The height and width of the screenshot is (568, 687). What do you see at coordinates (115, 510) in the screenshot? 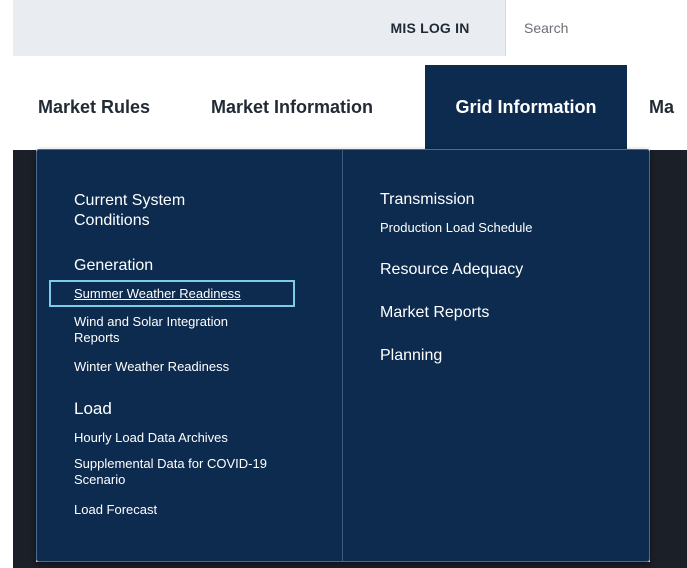
I see `load-forecast-link: Load Forecast` at bounding box center [115, 510].